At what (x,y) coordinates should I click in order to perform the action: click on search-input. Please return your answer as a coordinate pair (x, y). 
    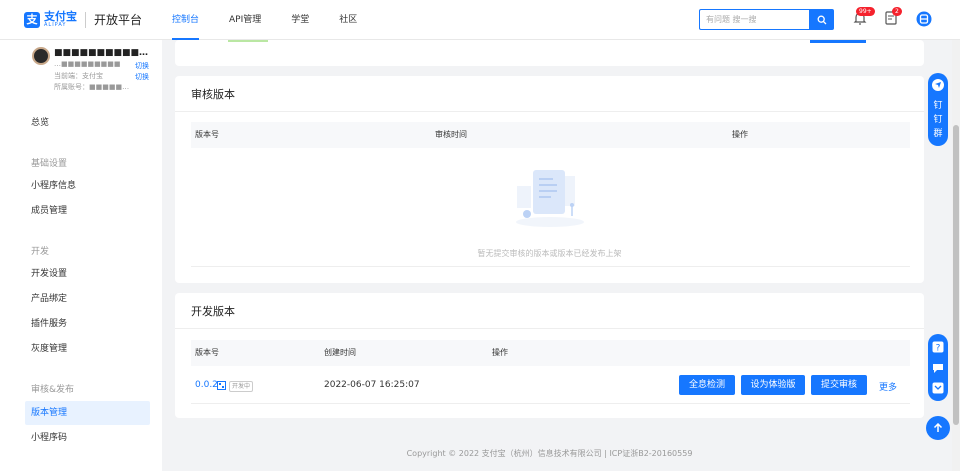
    Looking at the image, I should click on (754, 19).